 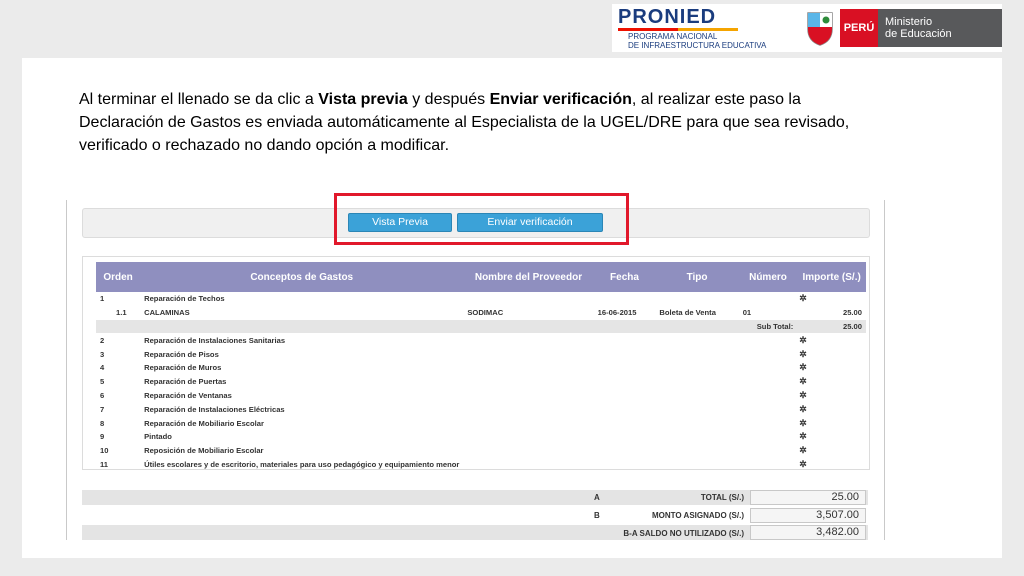 What do you see at coordinates (831, 277) in the screenshot?
I see `column-header: Importe (S/.)` at bounding box center [831, 277].